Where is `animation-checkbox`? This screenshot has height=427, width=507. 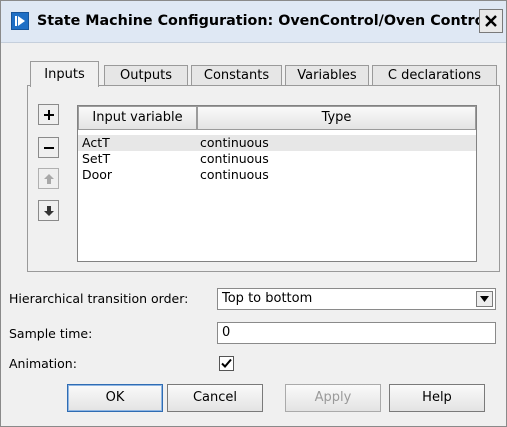
animation-checkbox is located at coordinates (226, 363).